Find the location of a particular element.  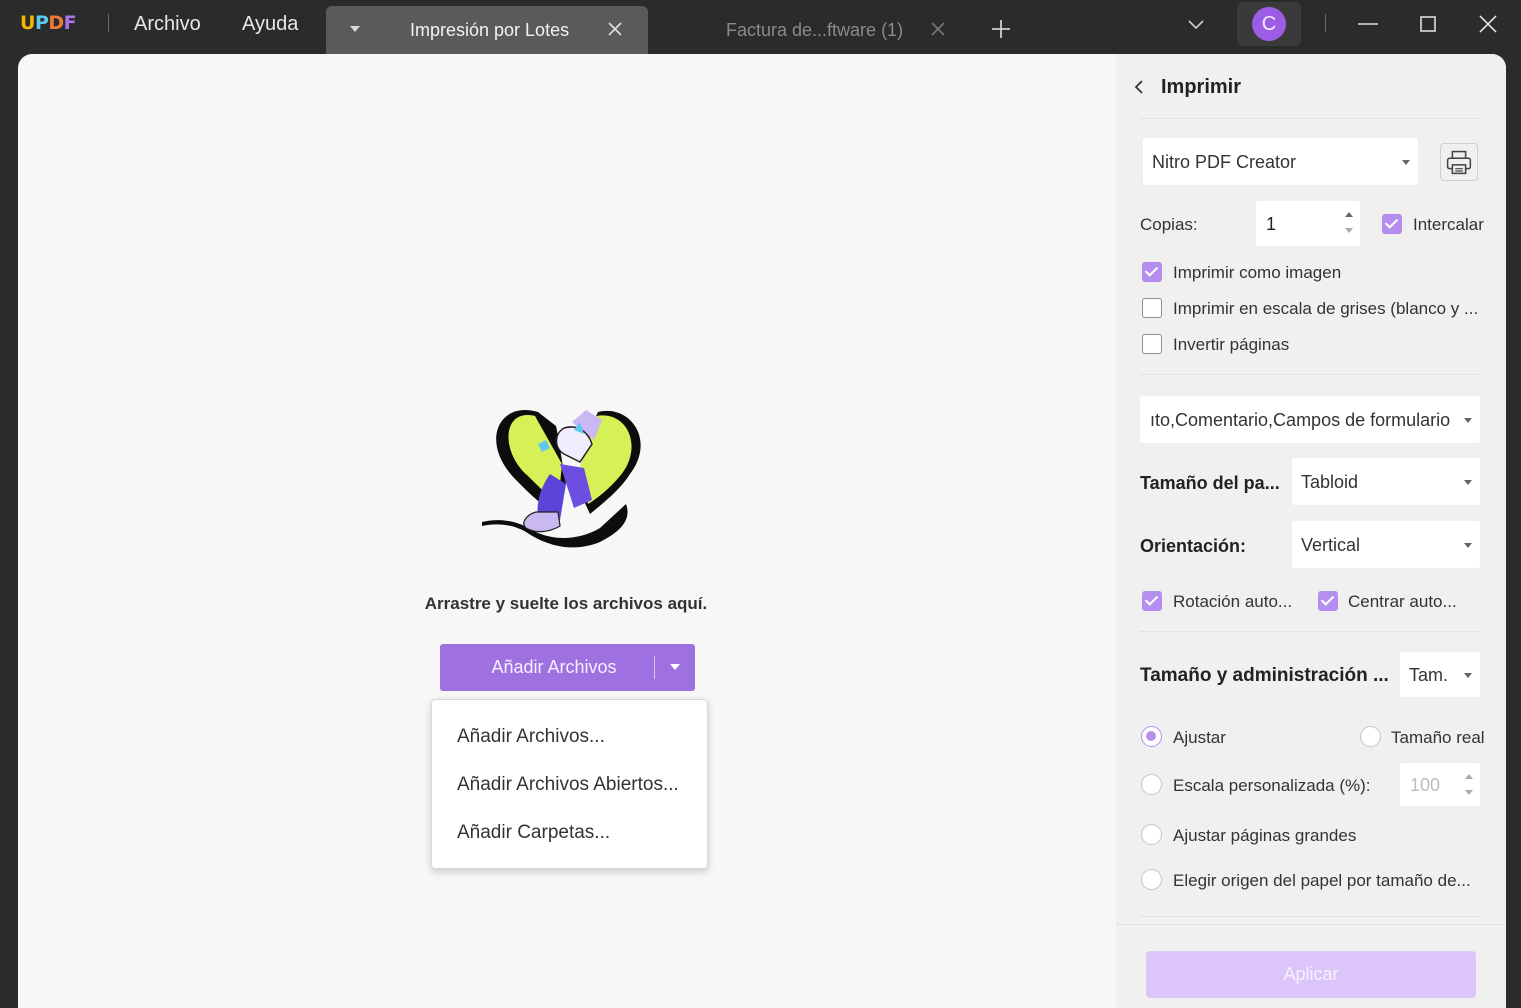

printer-value: Nitro PDF Creator is located at coordinates (1224, 162).